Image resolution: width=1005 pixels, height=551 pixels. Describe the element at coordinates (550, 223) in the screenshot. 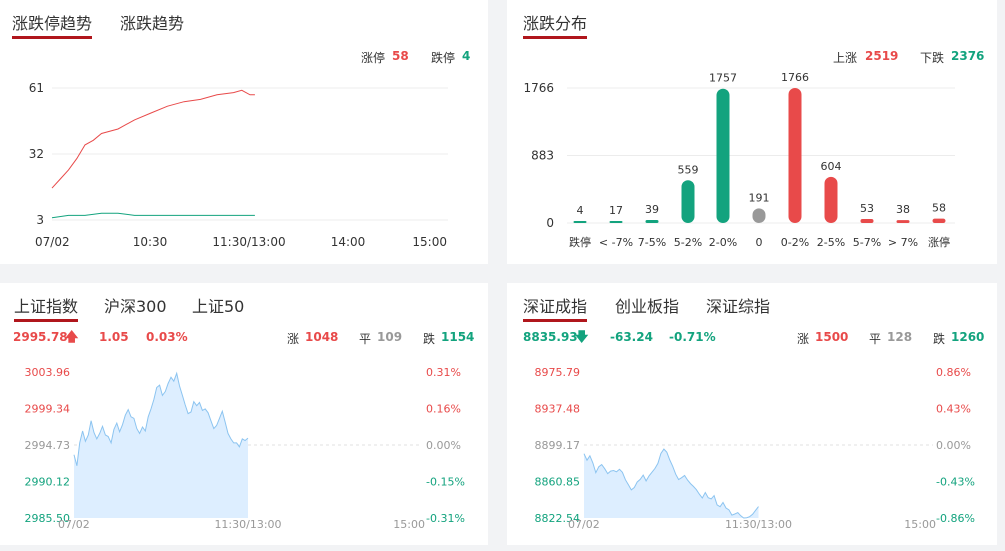

I see `y-tick-label: 0` at that location.